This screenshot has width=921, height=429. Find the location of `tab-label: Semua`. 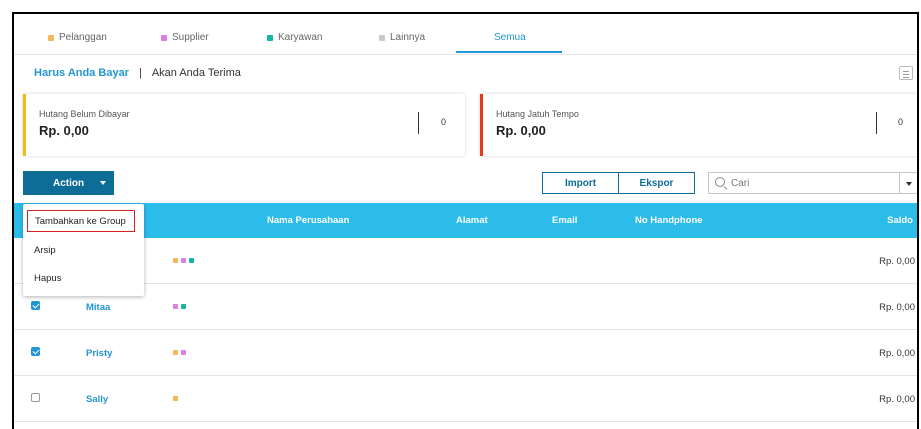

tab-label: Semua is located at coordinates (510, 37).